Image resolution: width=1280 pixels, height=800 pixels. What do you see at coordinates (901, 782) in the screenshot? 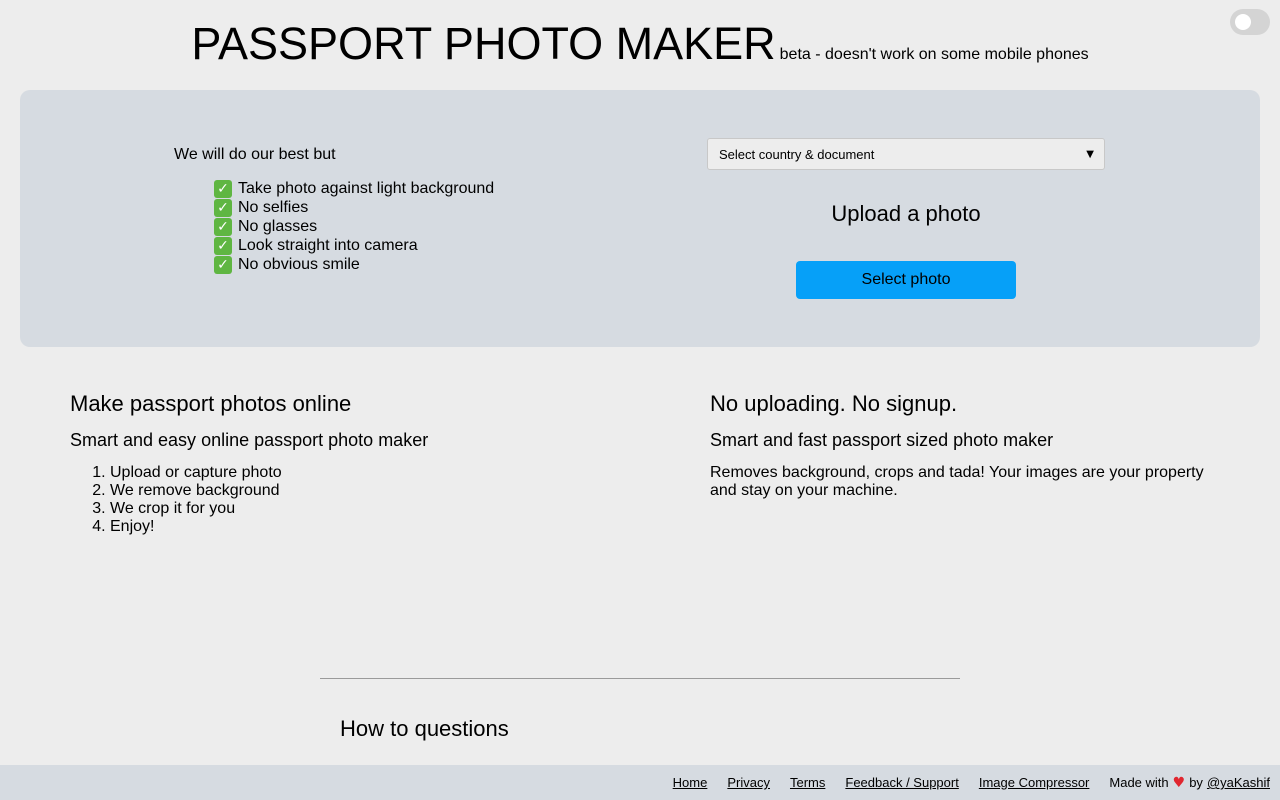
I see `footer-link-feedback: Feedback / Support` at bounding box center [901, 782].